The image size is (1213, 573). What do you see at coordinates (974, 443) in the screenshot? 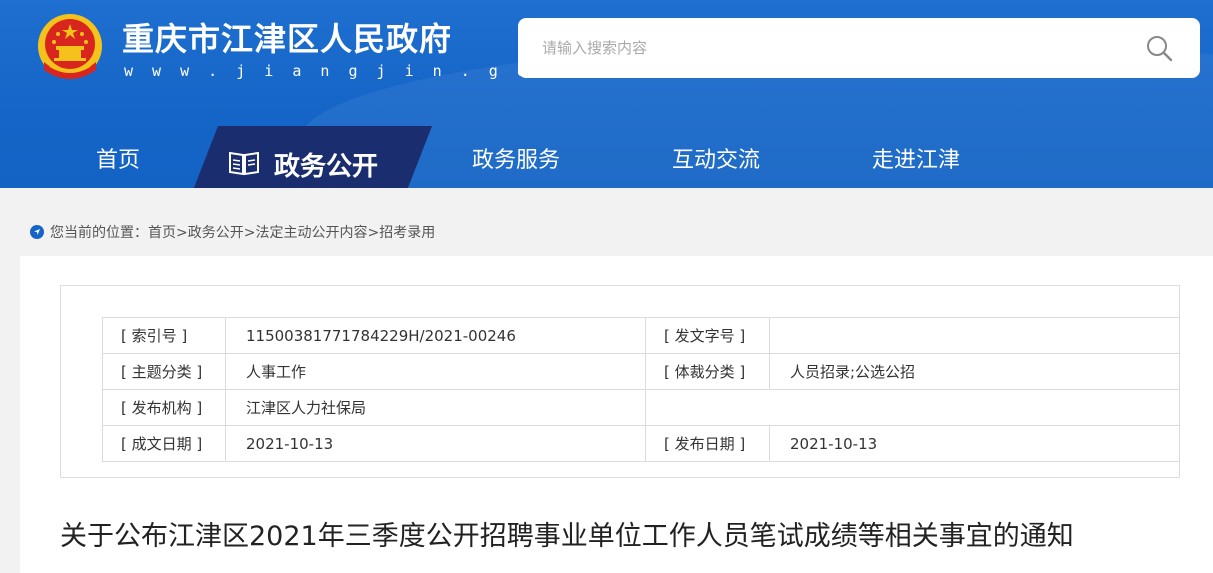
I see `published-value: 2021-10-13` at bounding box center [974, 443].